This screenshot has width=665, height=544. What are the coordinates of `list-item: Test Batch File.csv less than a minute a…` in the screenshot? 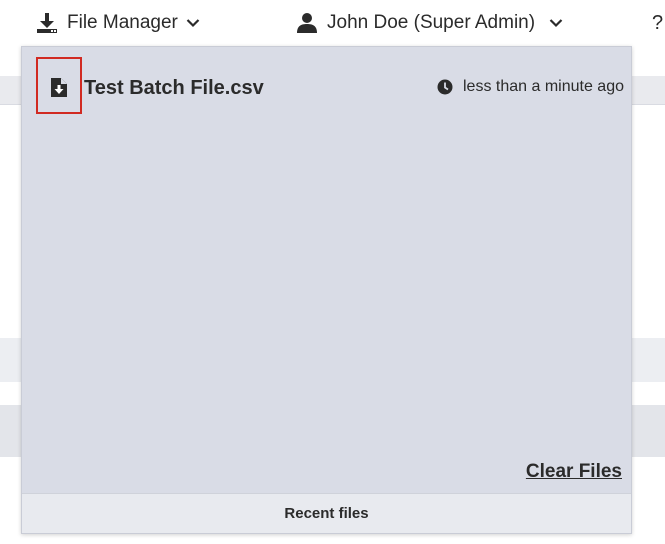 It's located at (326, 87).